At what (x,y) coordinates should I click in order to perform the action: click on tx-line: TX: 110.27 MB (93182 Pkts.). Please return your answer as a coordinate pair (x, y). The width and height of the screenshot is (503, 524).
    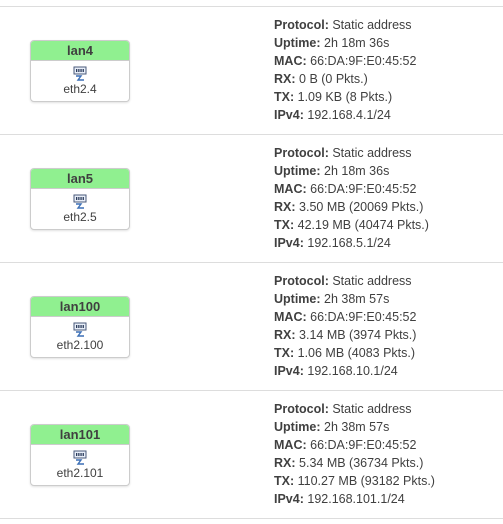
    Looking at the image, I should click on (354, 481).